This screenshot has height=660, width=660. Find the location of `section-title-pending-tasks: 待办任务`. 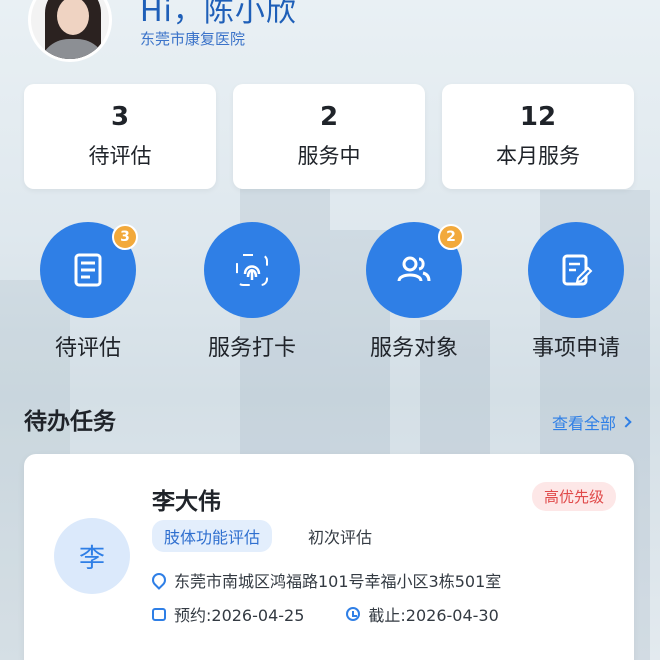

section-title-pending-tasks: 待办任务 is located at coordinates (70, 422).